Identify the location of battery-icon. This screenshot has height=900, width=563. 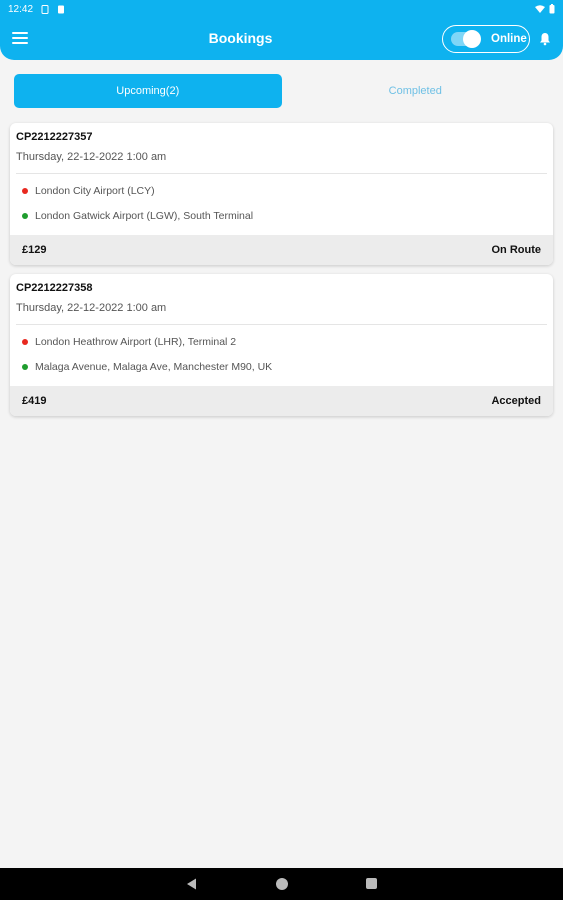
(552, 9).